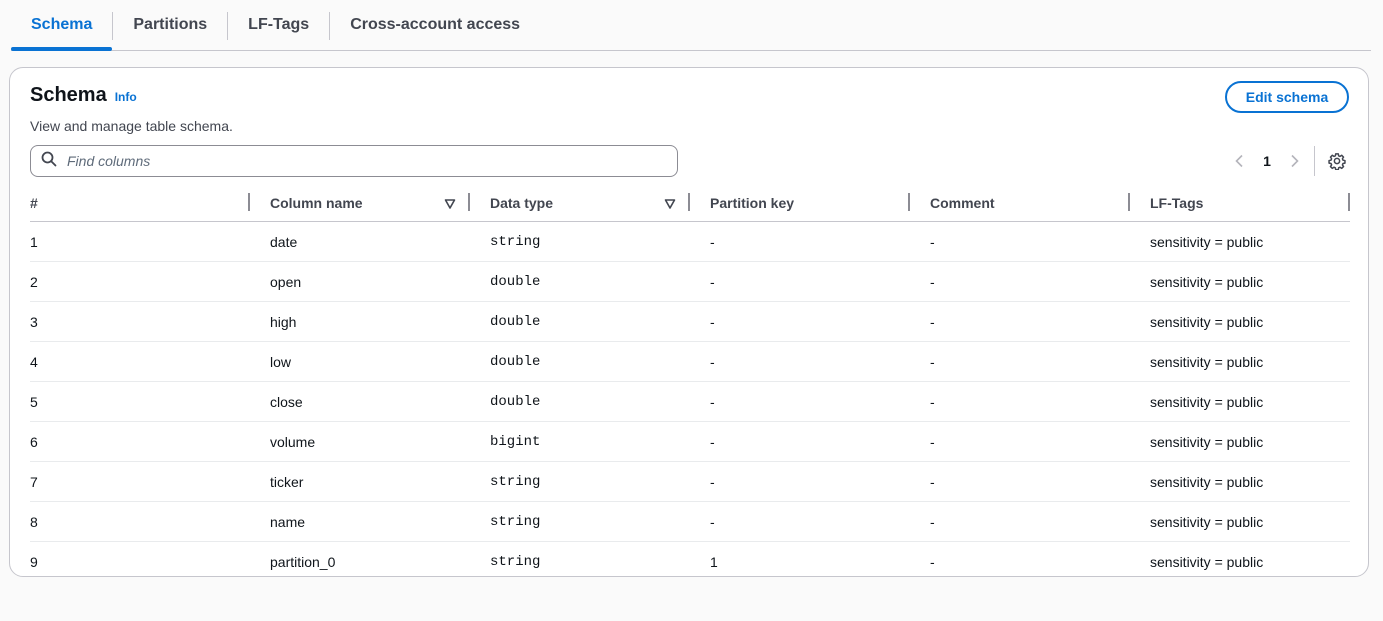 This screenshot has width=1383, height=621. Describe the element at coordinates (140, 203) in the screenshot. I see `column-header-number: #` at that location.